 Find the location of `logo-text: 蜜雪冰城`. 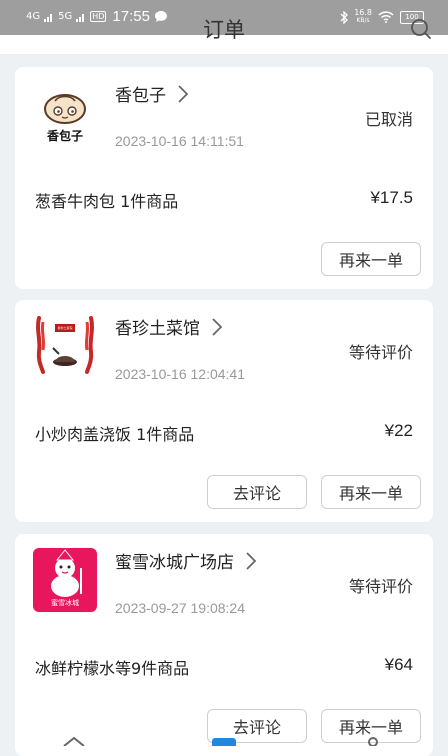

logo-text: 蜜雪冰城 is located at coordinates (65, 603).